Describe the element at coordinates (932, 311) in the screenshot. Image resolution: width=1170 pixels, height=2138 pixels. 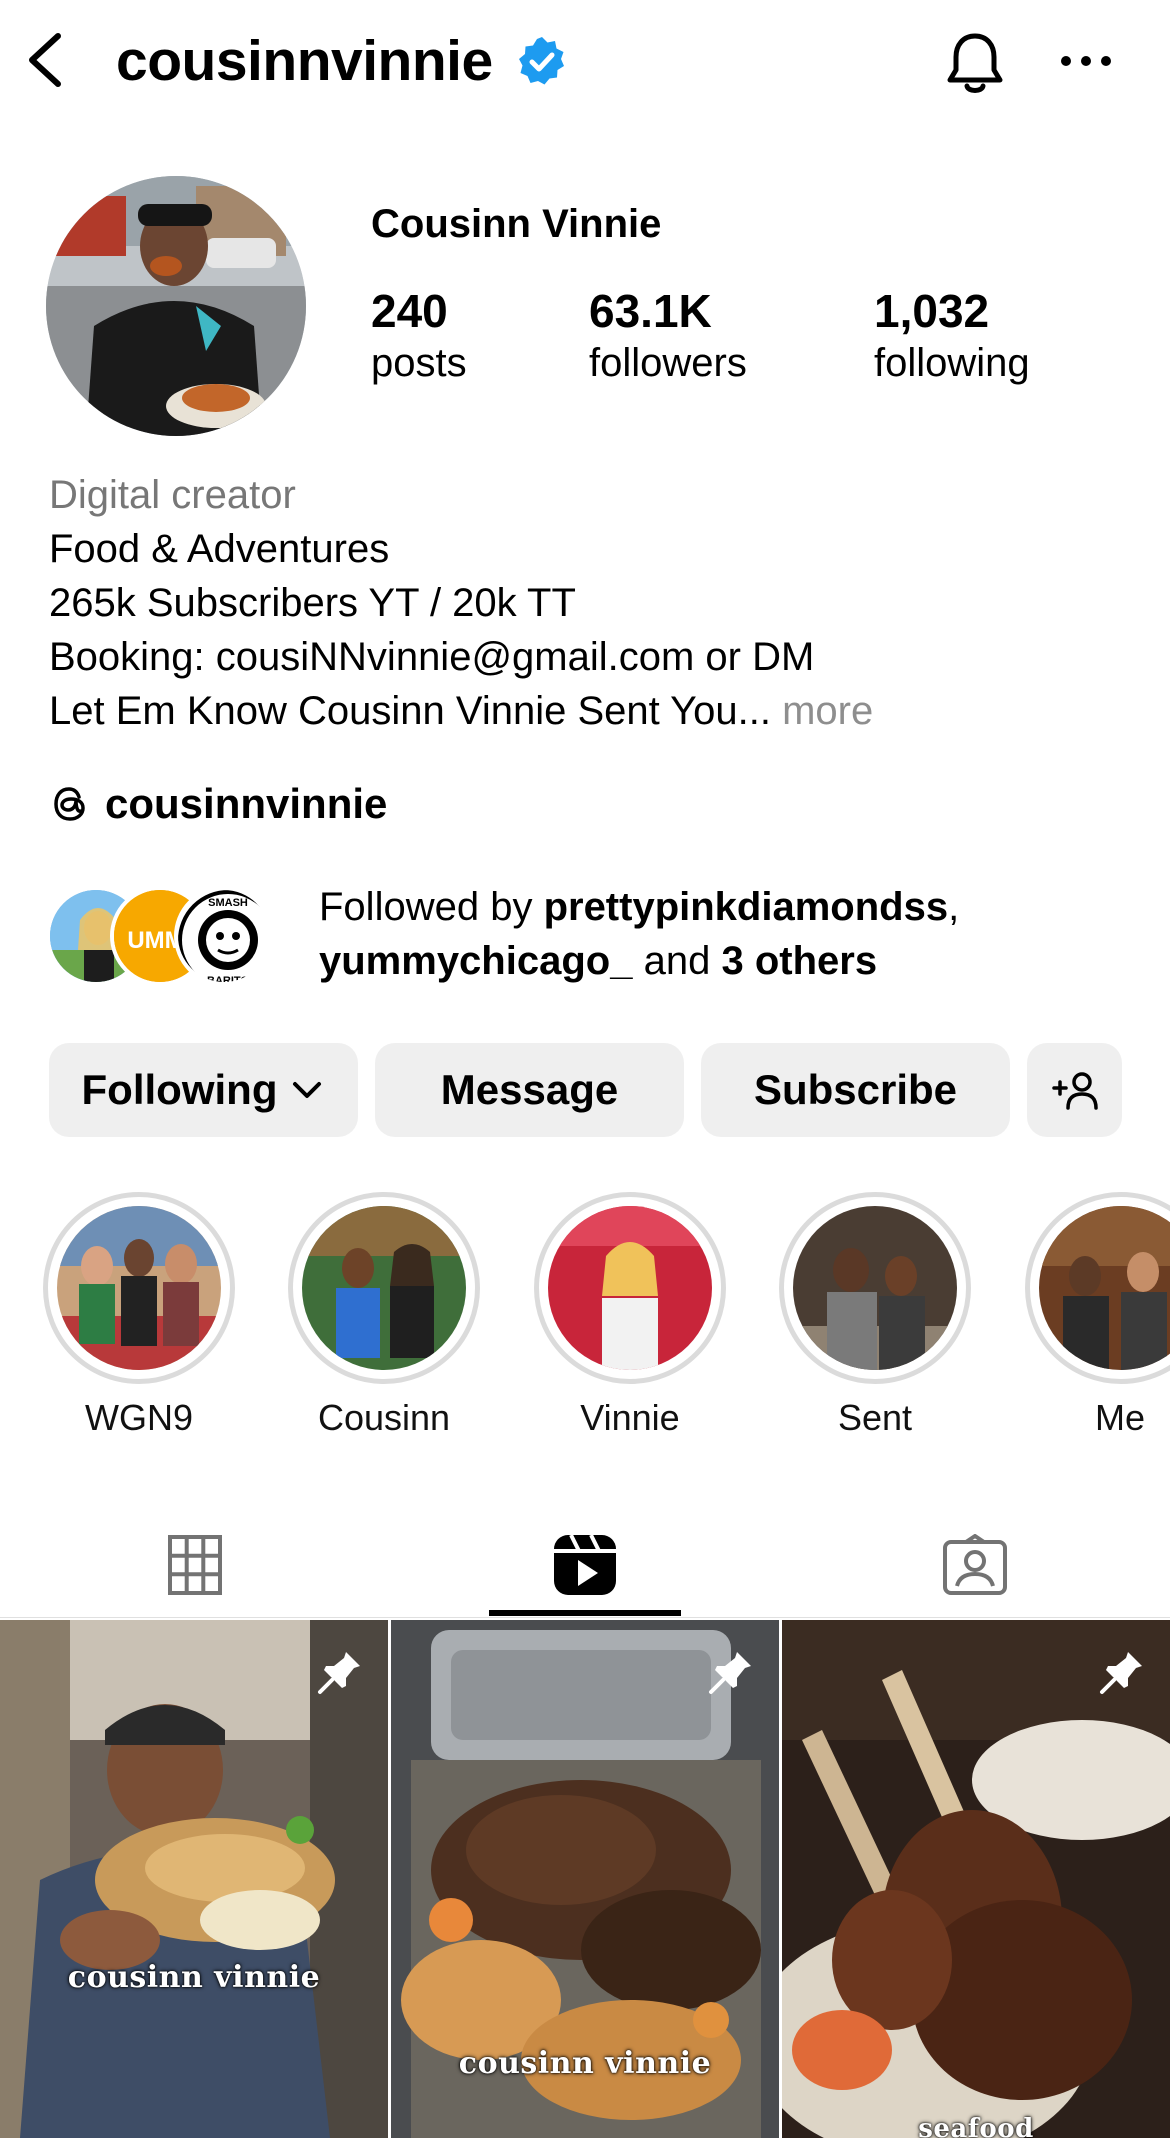
I see `stat-following-value: 1,032` at that location.